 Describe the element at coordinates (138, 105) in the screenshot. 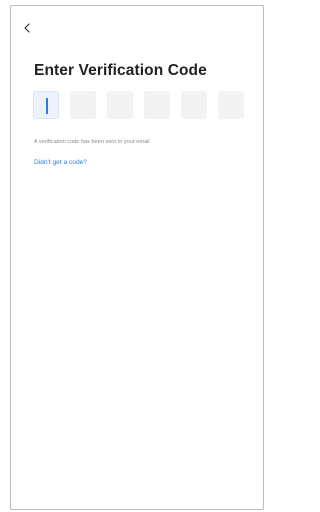

I see `verification-code-input-group` at that location.